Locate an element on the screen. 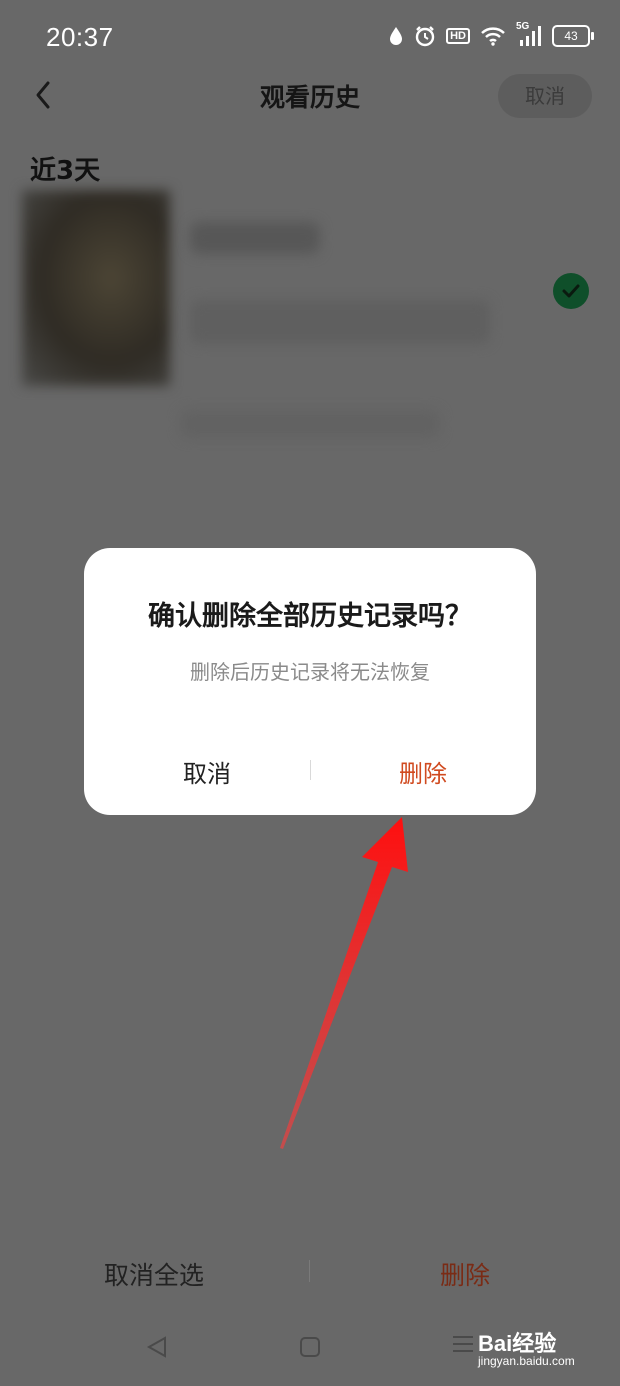  selected-check-icon is located at coordinates (571, 291).